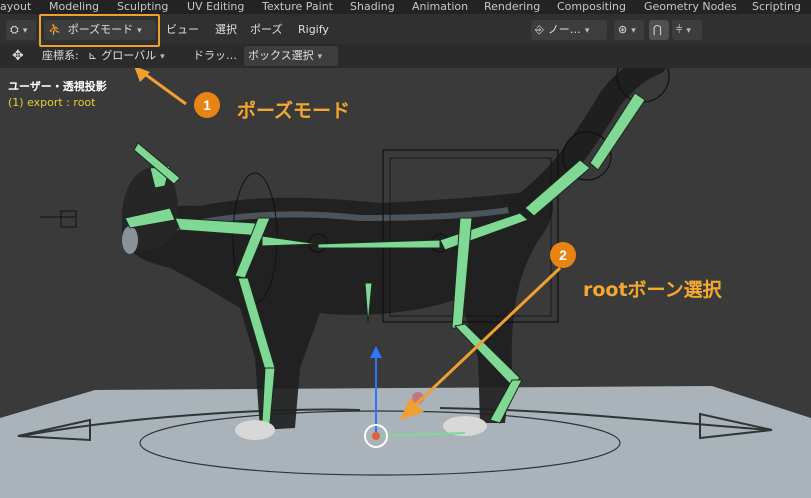 The height and width of the screenshot is (498, 811). What do you see at coordinates (60, 55) in the screenshot?
I see `coordinate-system-label: 座標系:` at bounding box center [60, 55].